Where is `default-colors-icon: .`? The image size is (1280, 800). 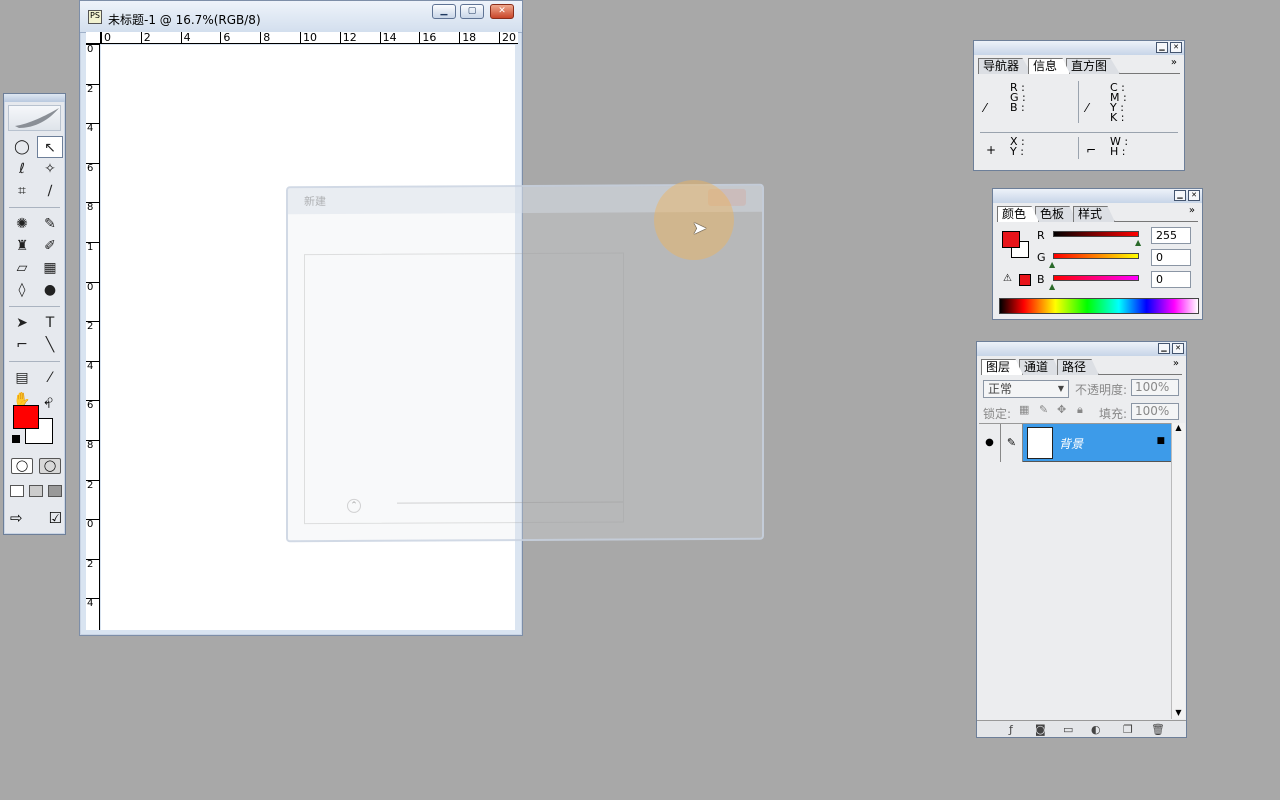
default-colors-icon: . is located at coordinates (16, 439).